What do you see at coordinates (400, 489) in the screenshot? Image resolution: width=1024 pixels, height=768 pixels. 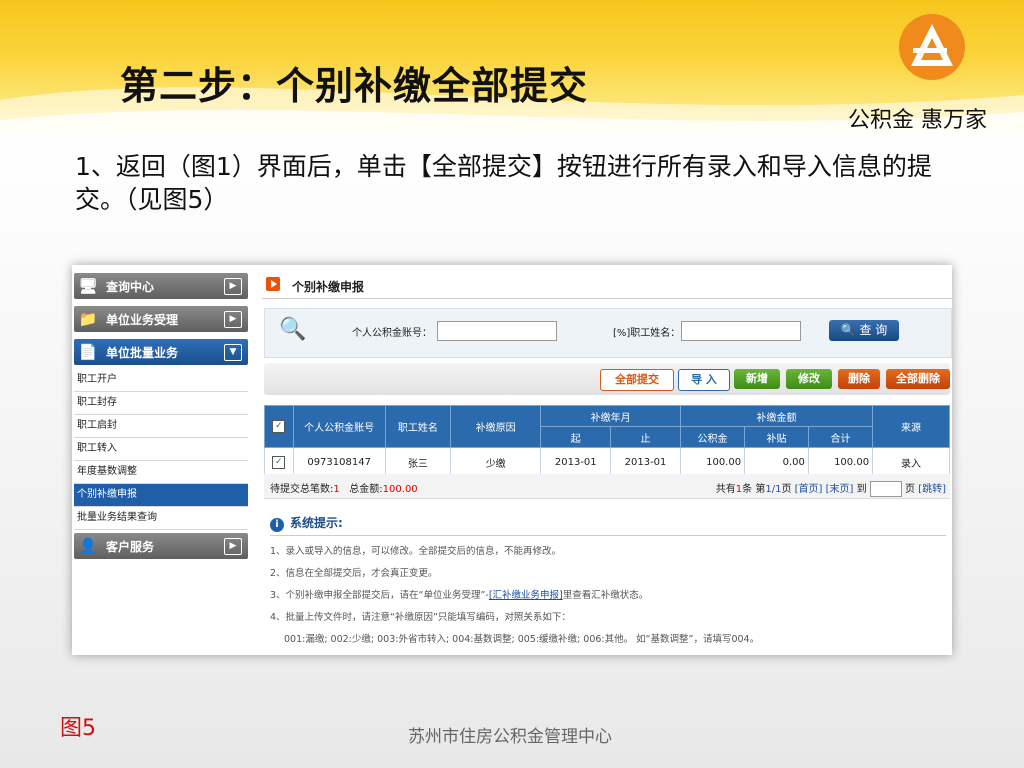 I see `total-amount: 100.00` at bounding box center [400, 489].